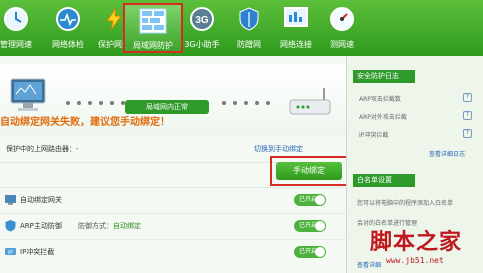 This screenshot has height=273, width=483. I want to click on defense-mode-text: 防御方式：自动绑定, so click(109, 226).